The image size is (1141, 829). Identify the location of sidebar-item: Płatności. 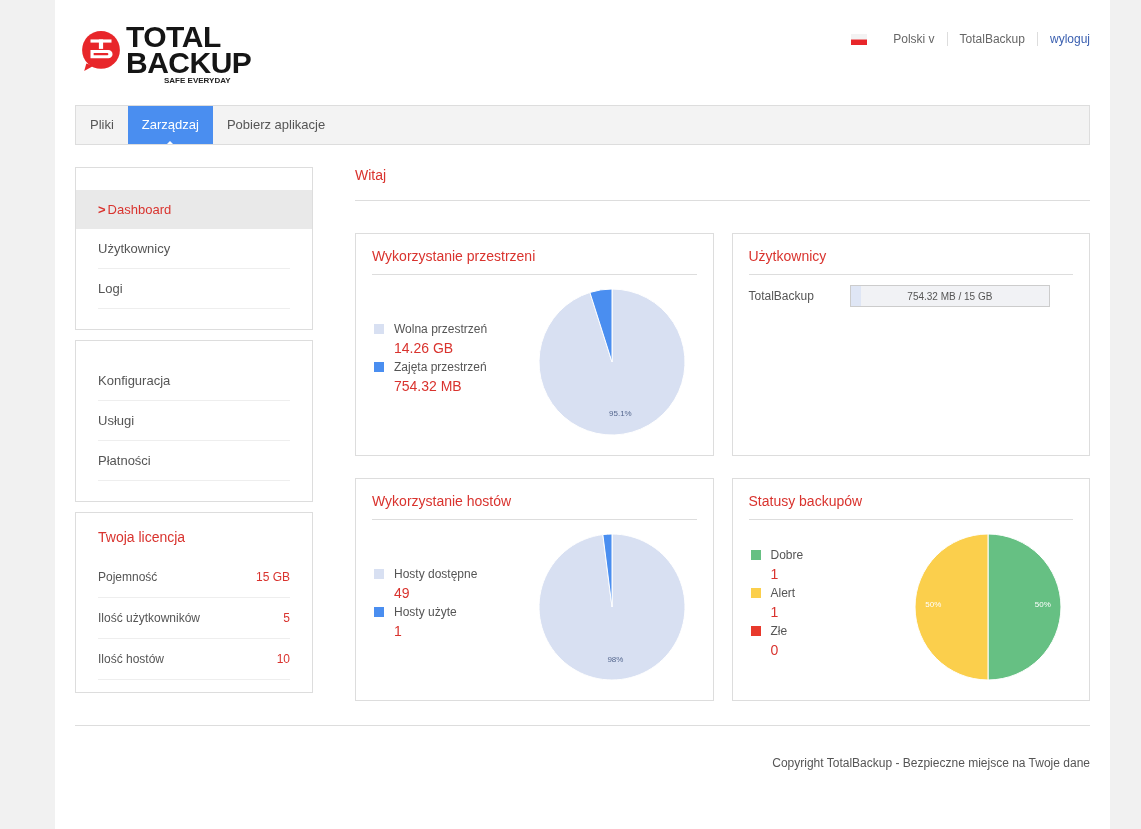
(194, 461).